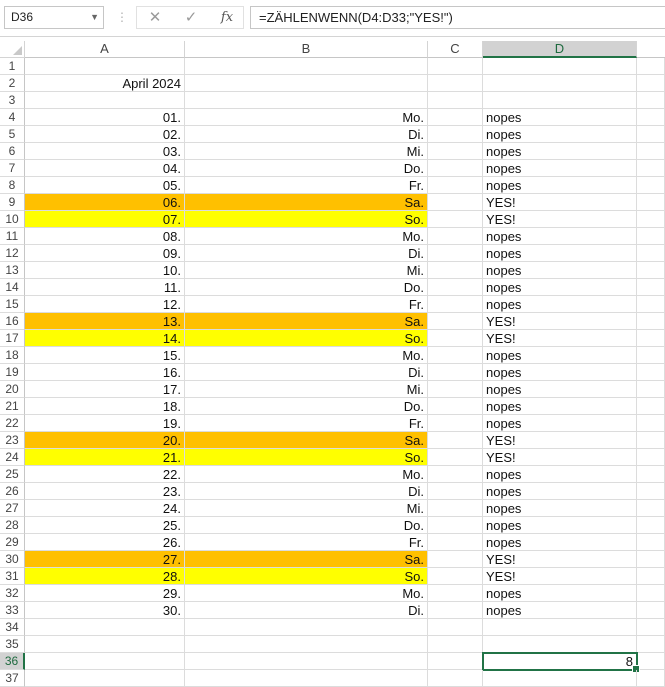 The width and height of the screenshot is (665, 687). I want to click on cell-a, so click(105, 644).